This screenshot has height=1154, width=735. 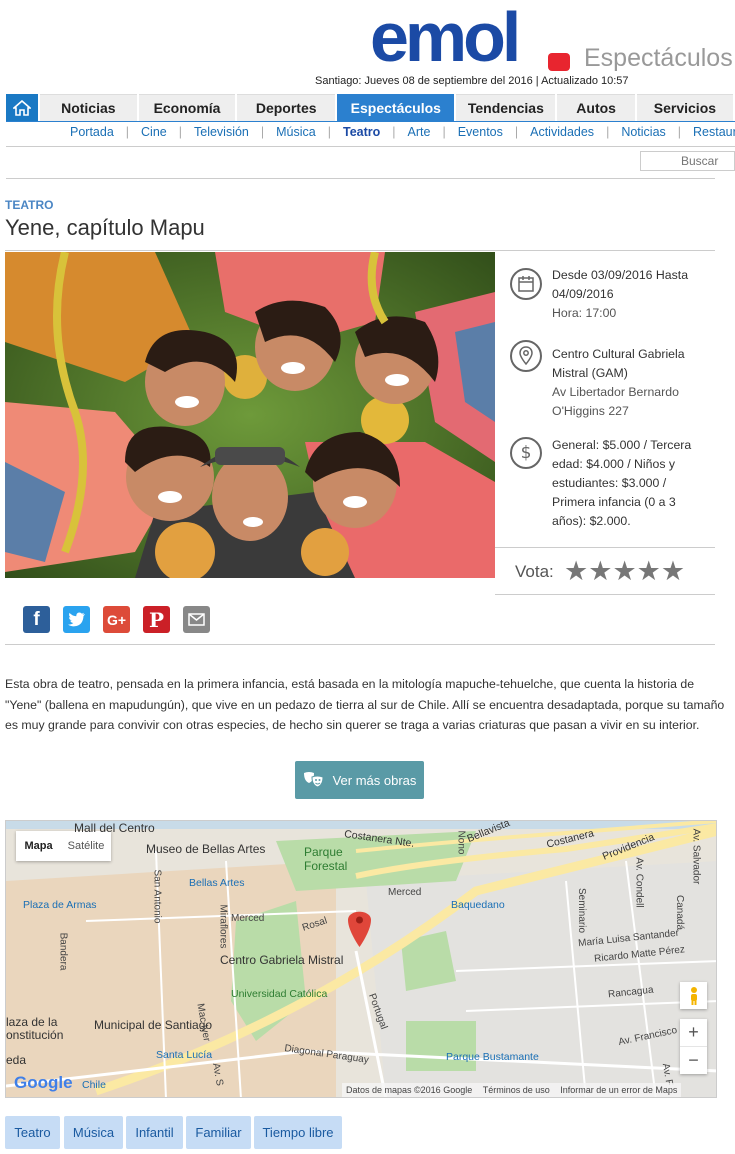 I want to click on subnav-teatro: Teatro, so click(x=361, y=133).